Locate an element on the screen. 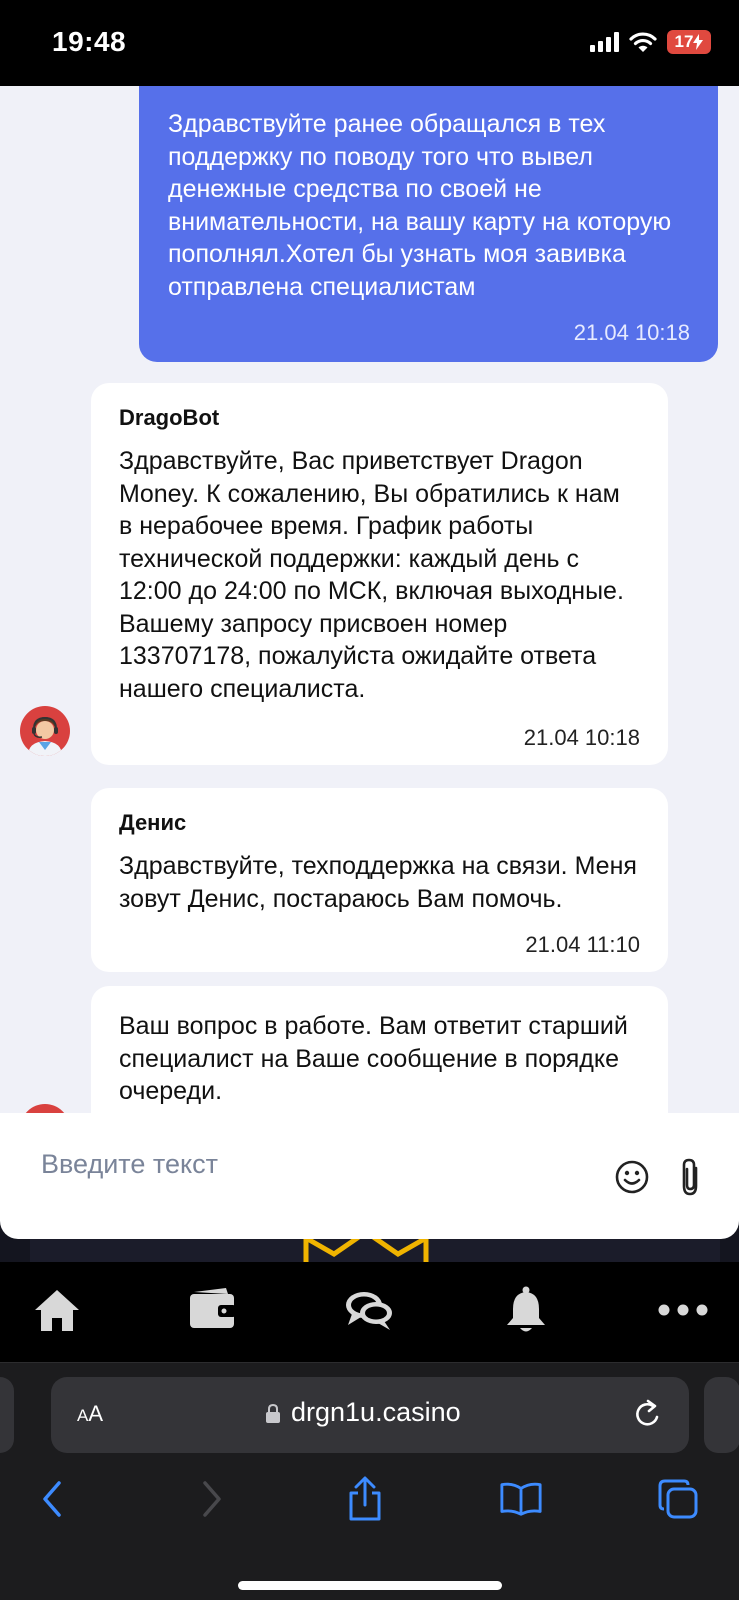 The height and width of the screenshot is (1600, 739). reload-icon is located at coordinates (648, 1414).